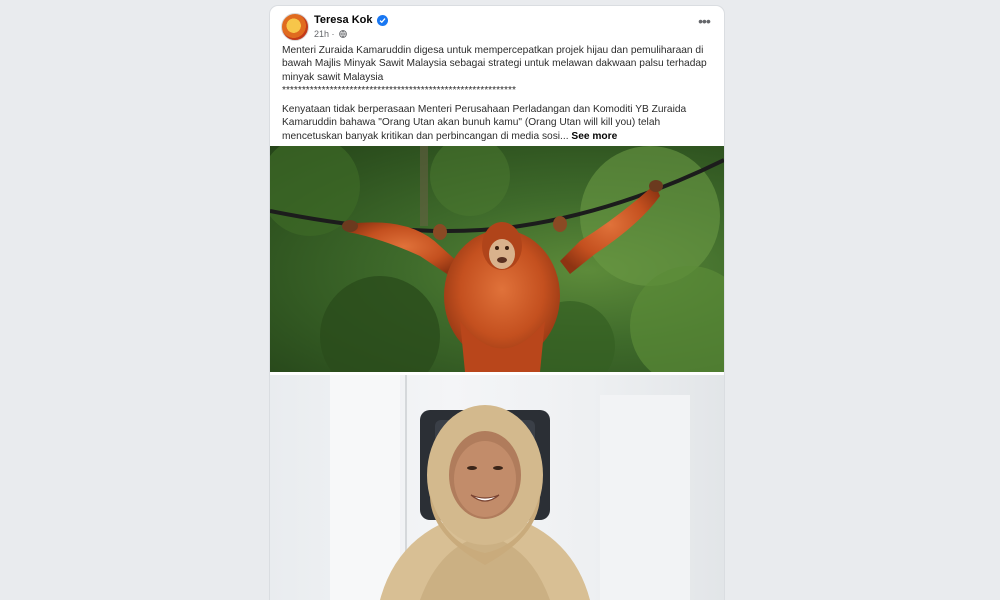  I want to click on author-name: Teresa Kok, so click(343, 20).